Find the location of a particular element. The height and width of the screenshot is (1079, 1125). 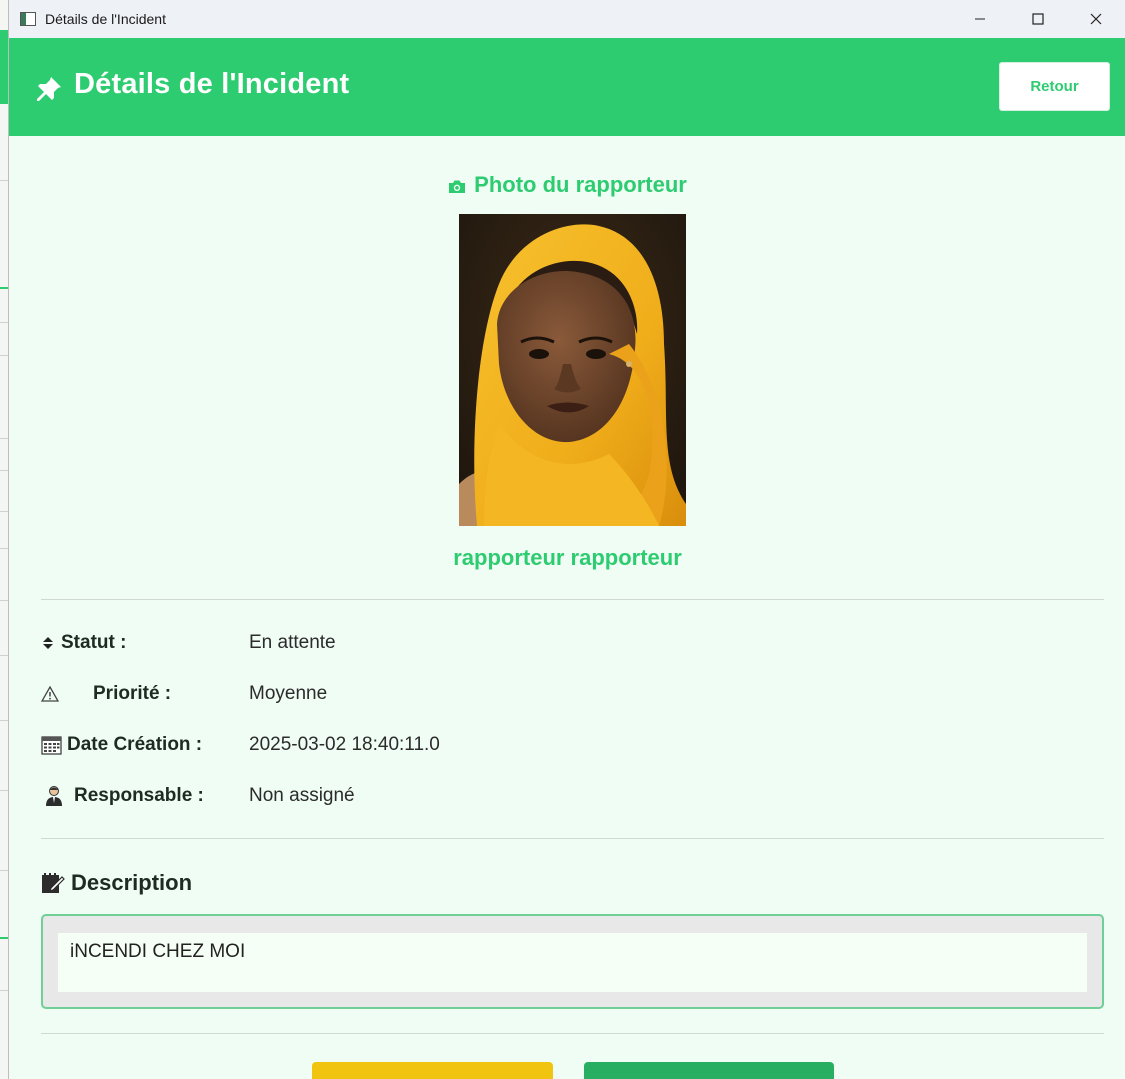

up-down-arrow-icon is located at coordinates (48, 643).